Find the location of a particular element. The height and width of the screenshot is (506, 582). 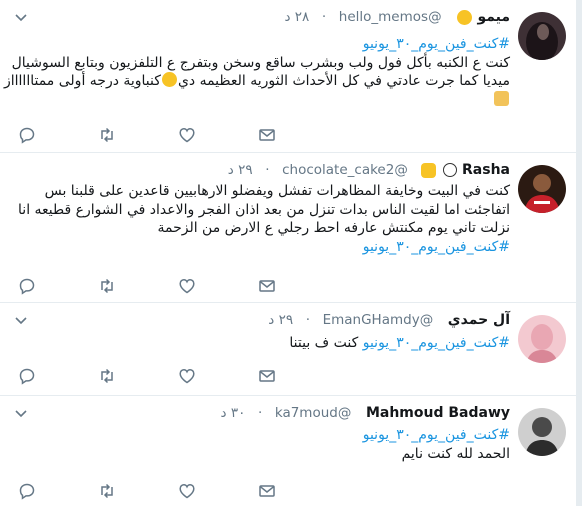

tweet-header: Rasha @chocolate_cake2 · ٢٩ د is located at coordinates (369, 172).